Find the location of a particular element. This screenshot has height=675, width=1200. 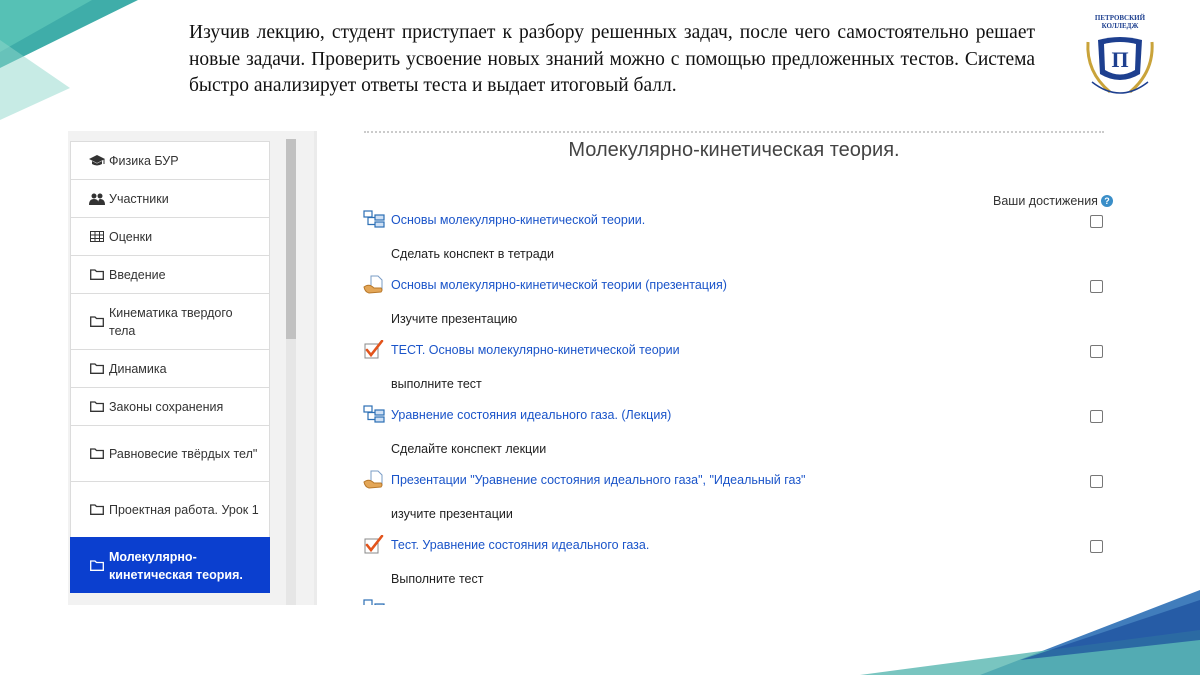

sidebar-item: Молекулярно-кинетическая теория. is located at coordinates (170, 565).